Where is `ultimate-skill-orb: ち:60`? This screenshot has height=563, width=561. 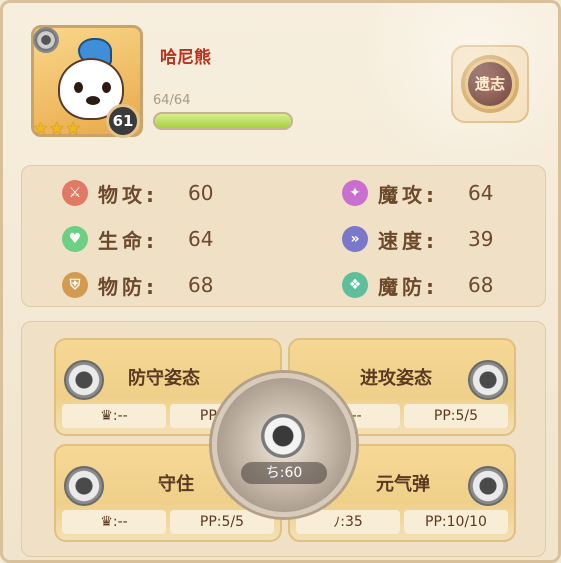
ultimate-skill-orb: ち:60 is located at coordinates (284, 445).